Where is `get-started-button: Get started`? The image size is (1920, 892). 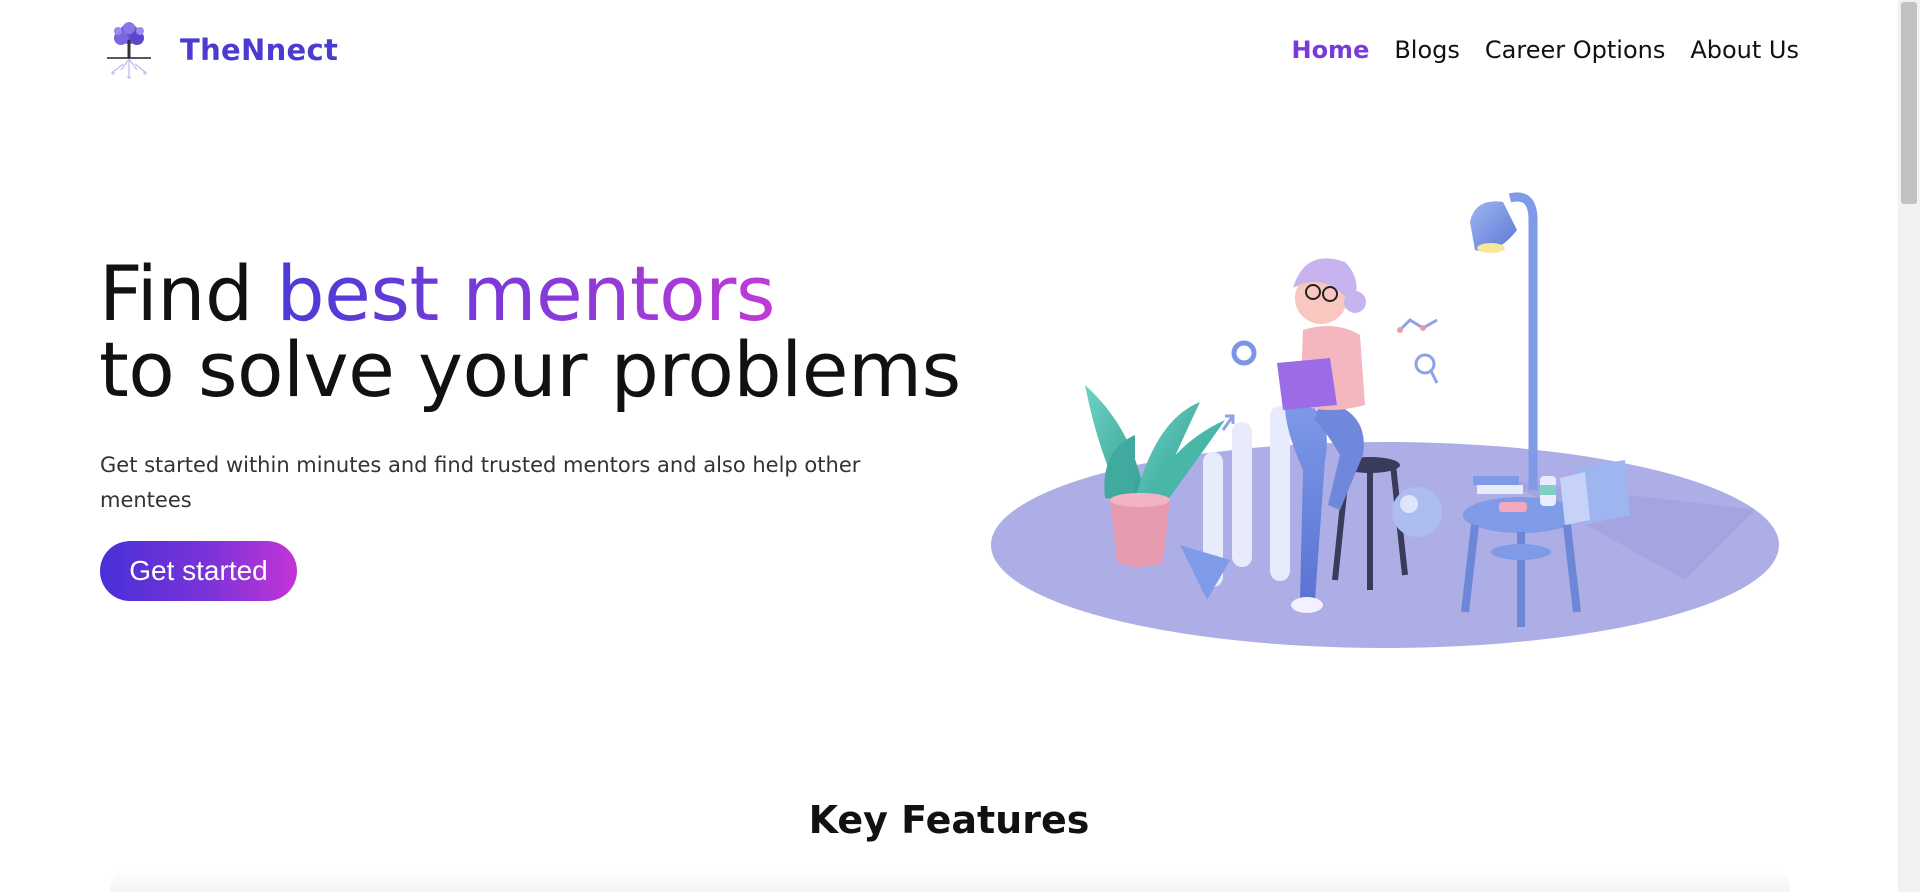 get-started-button: Get started is located at coordinates (198, 571).